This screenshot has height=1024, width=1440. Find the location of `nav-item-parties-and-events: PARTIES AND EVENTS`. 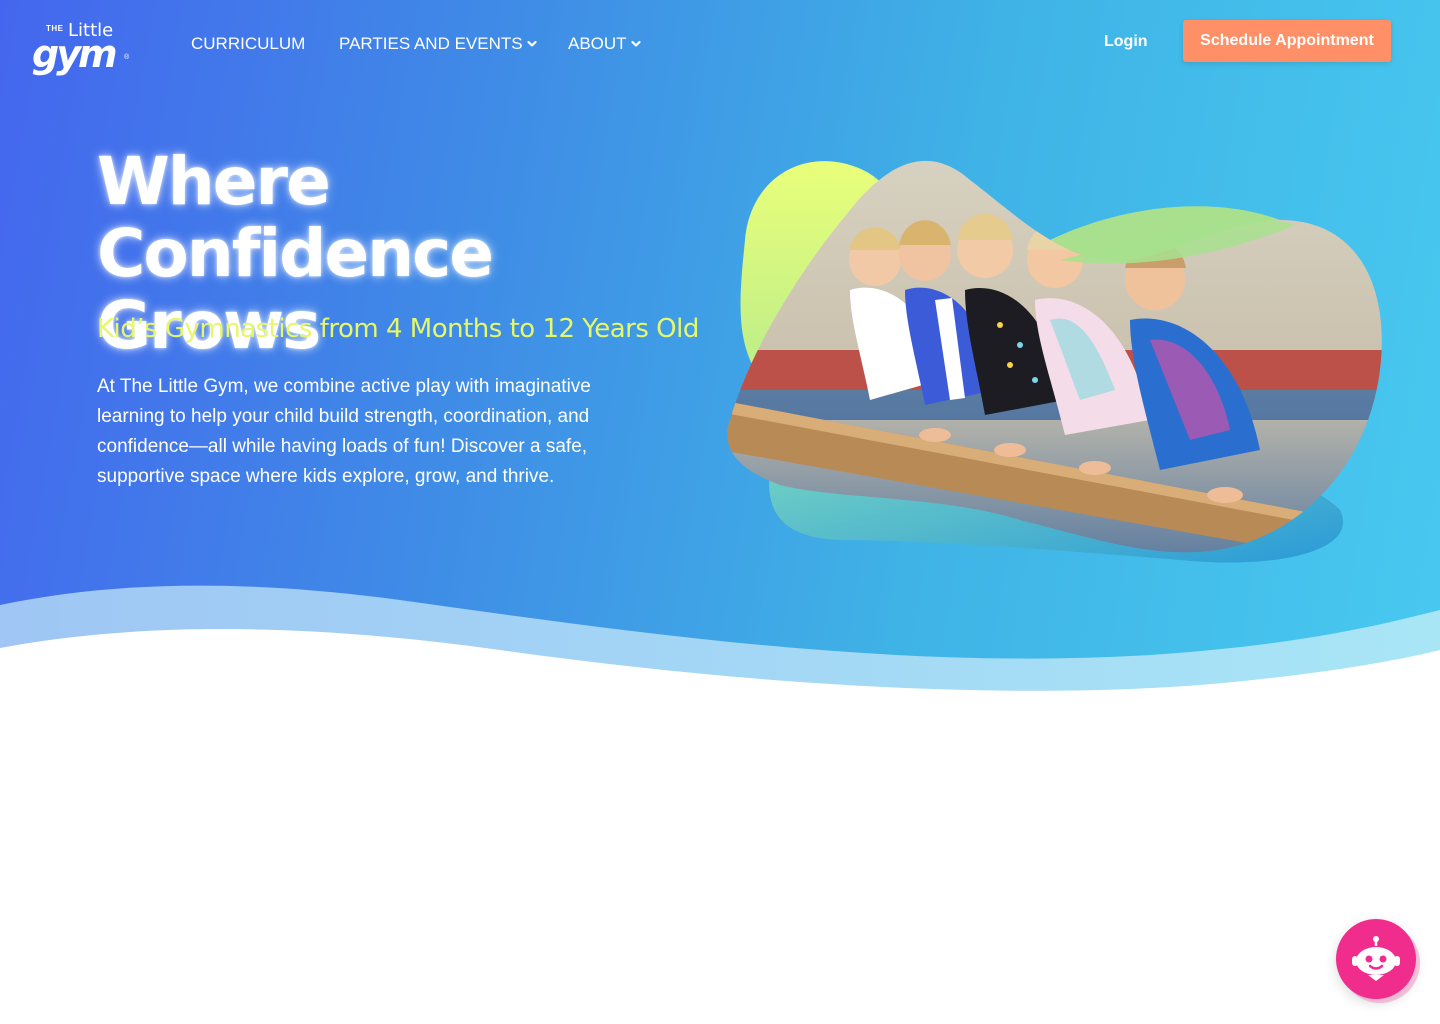

nav-item-parties-and-events: PARTIES AND EVENTS is located at coordinates (438, 44).